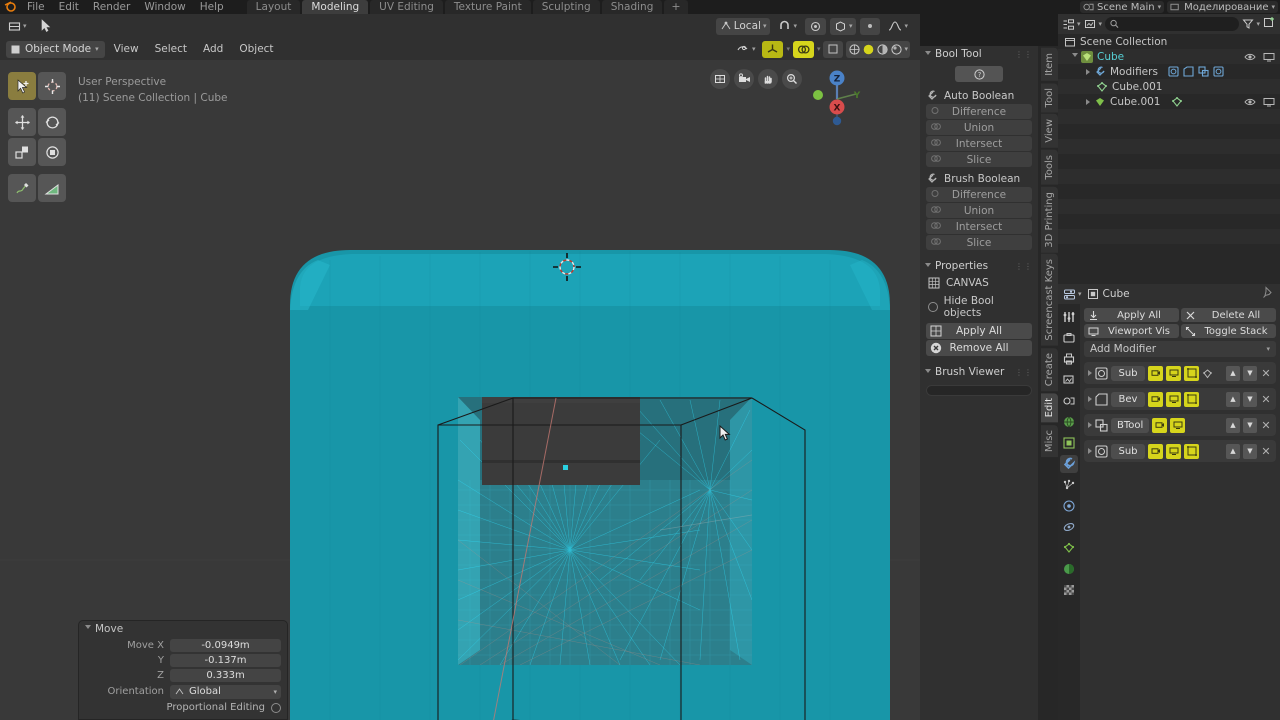 The height and width of the screenshot is (720, 1280). What do you see at coordinates (833, 49) in the screenshot?
I see `xray-toggle` at bounding box center [833, 49].